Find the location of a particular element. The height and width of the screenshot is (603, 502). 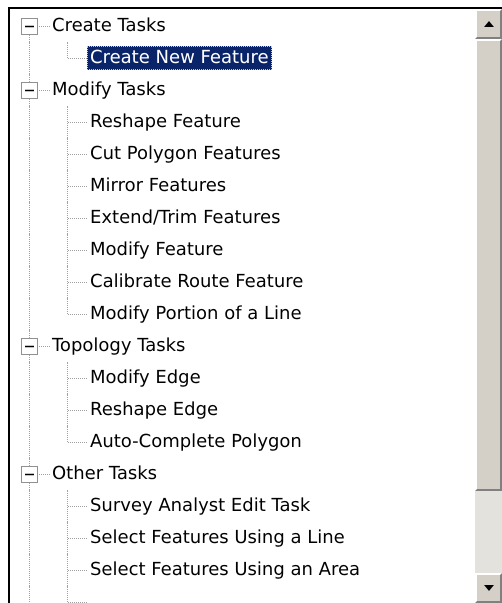

tree-item: Create New Feature is located at coordinates (179, 58).